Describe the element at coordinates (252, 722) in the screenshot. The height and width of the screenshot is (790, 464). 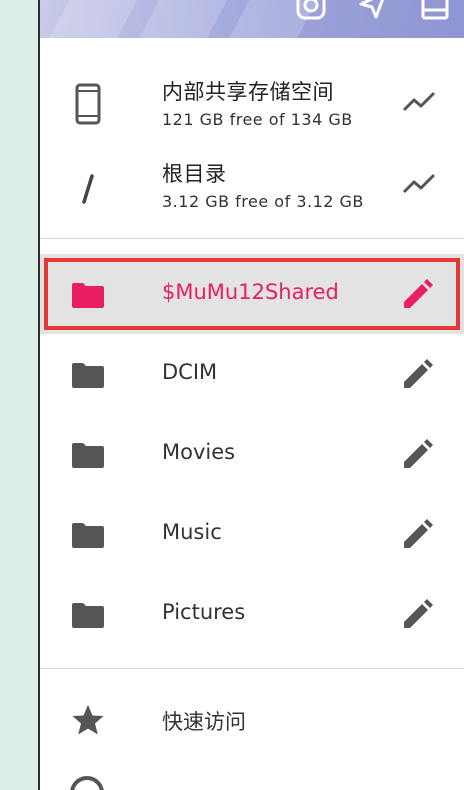
I see `quick-access-item: 快速访问` at that location.